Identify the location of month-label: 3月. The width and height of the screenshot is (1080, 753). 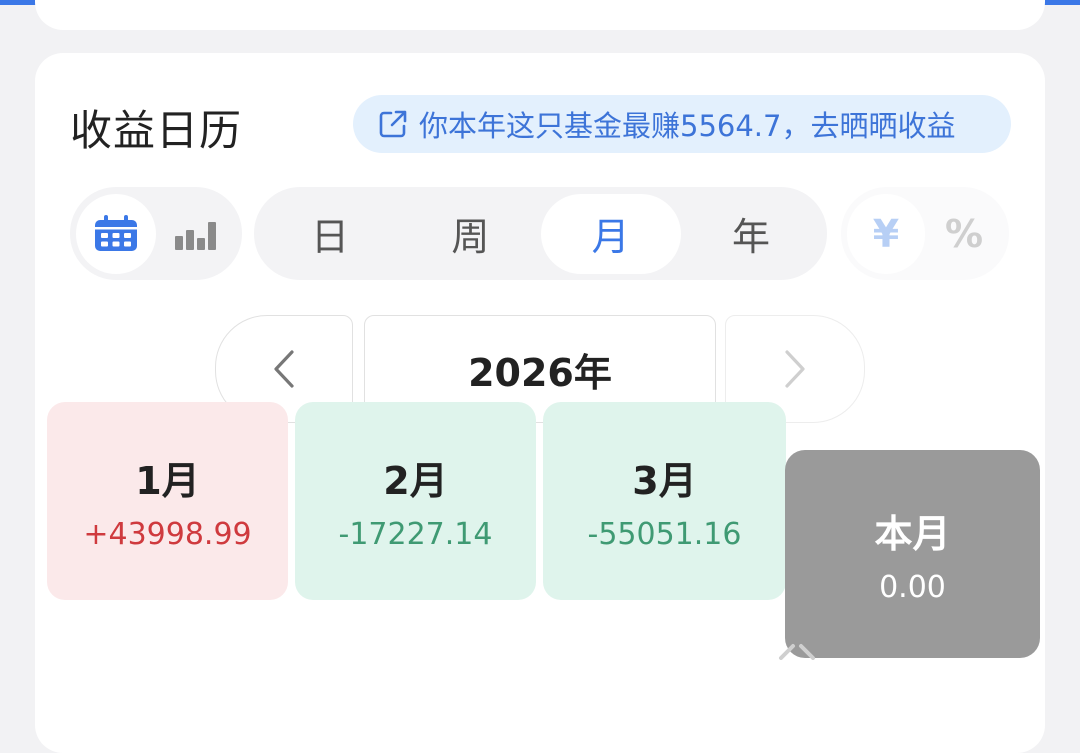
(664, 481).